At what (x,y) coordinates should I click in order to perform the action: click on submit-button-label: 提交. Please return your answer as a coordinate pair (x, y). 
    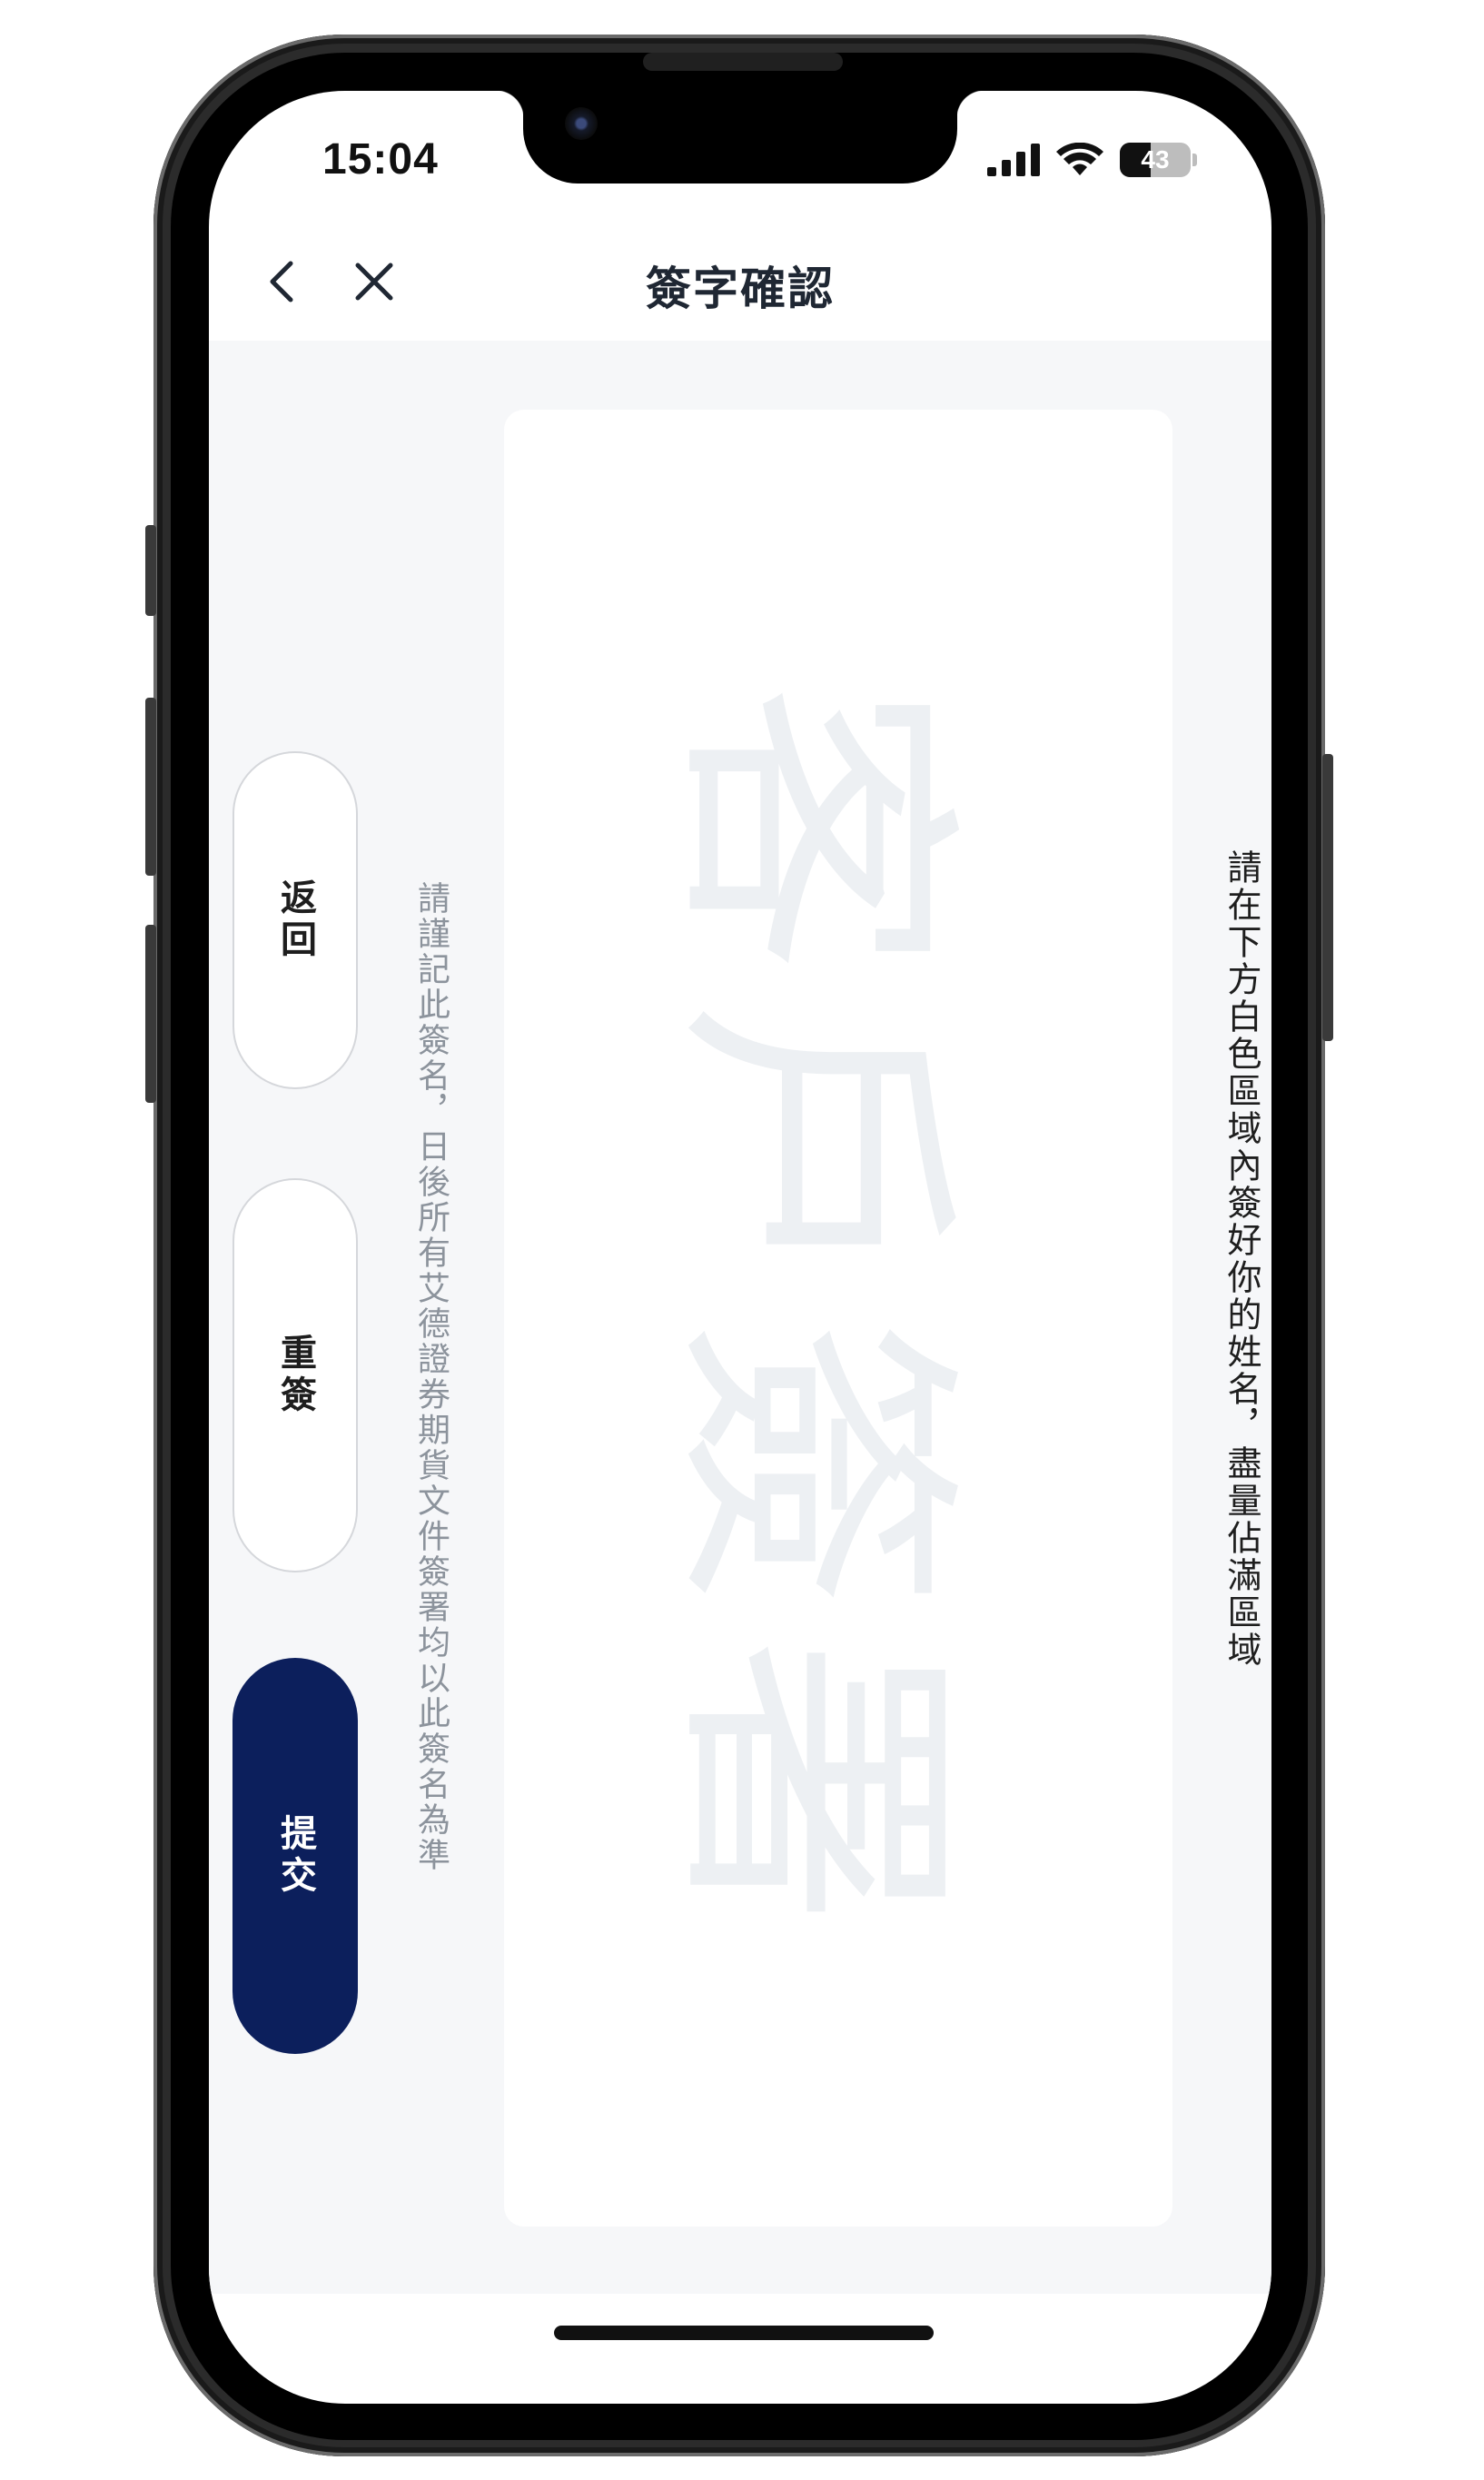
    Looking at the image, I should click on (295, 1856).